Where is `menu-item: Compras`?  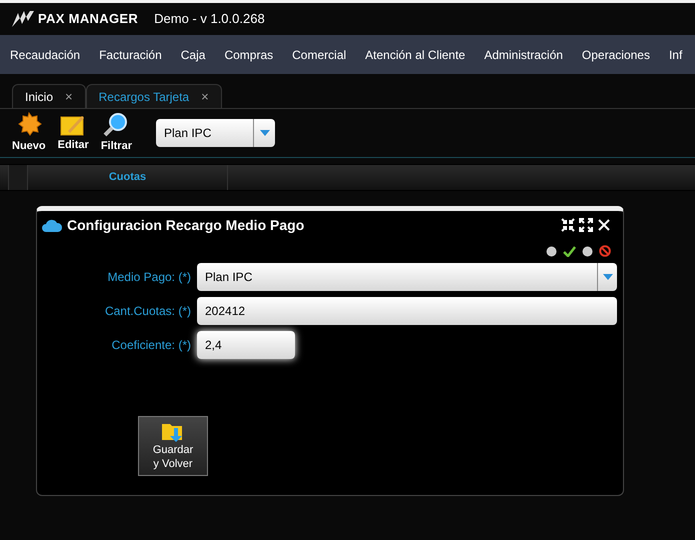 menu-item: Compras is located at coordinates (249, 55).